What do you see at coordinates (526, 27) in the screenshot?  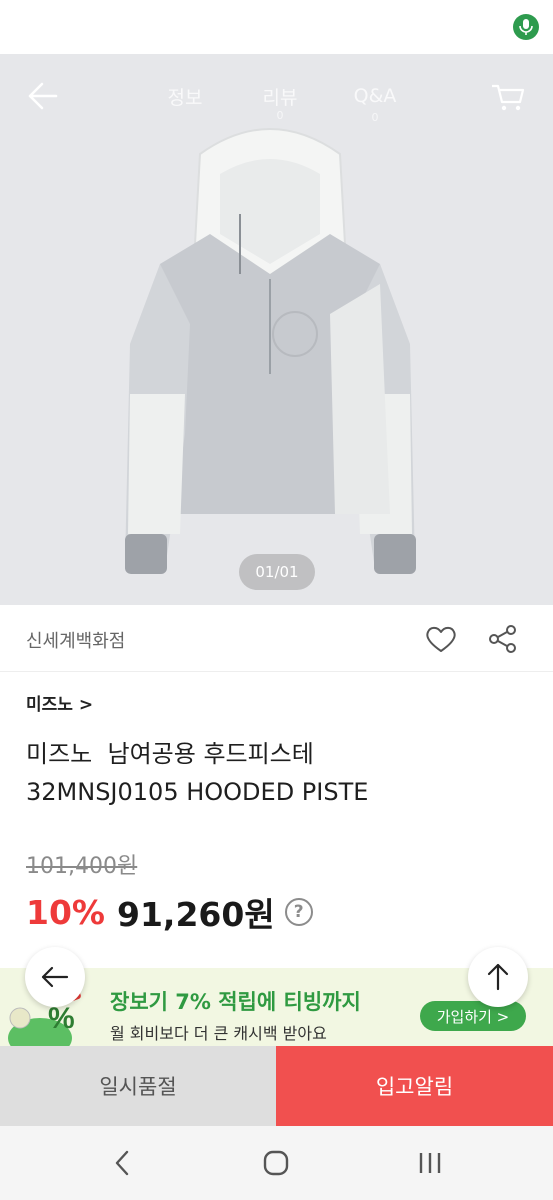 I see `microphone-icon` at bounding box center [526, 27].